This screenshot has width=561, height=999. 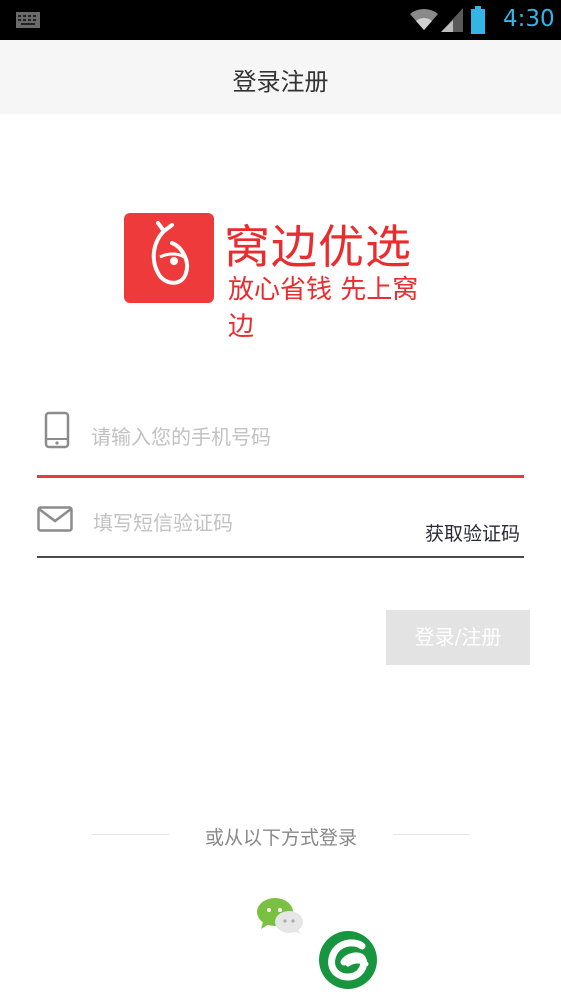 I want to click on signal-icon, so click(x=452, y=20).